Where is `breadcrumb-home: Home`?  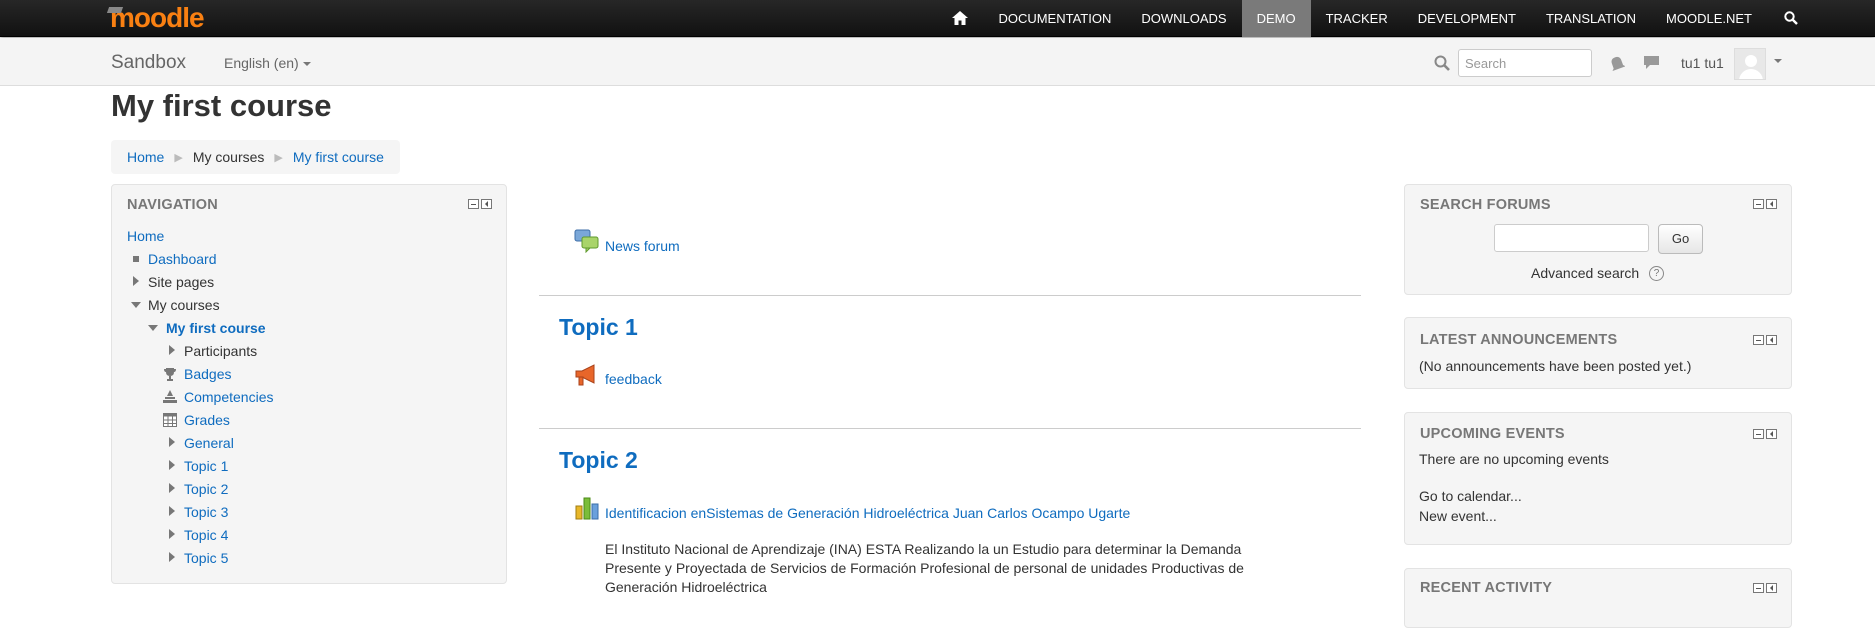 breadcrumb-home: Home is located at coordinates (145, 157).